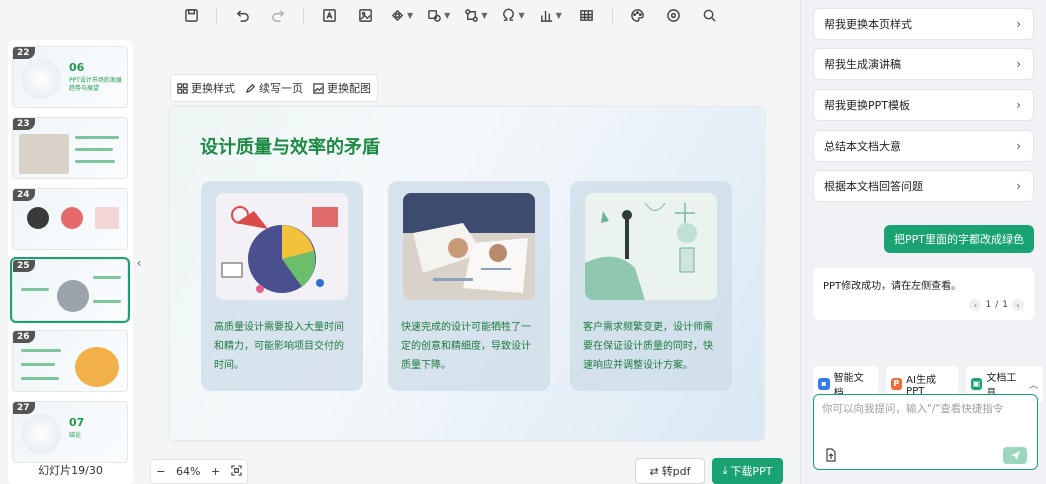 The image size is (1046, 484). I want to click on ppt-icon: P, so click(896, 384).